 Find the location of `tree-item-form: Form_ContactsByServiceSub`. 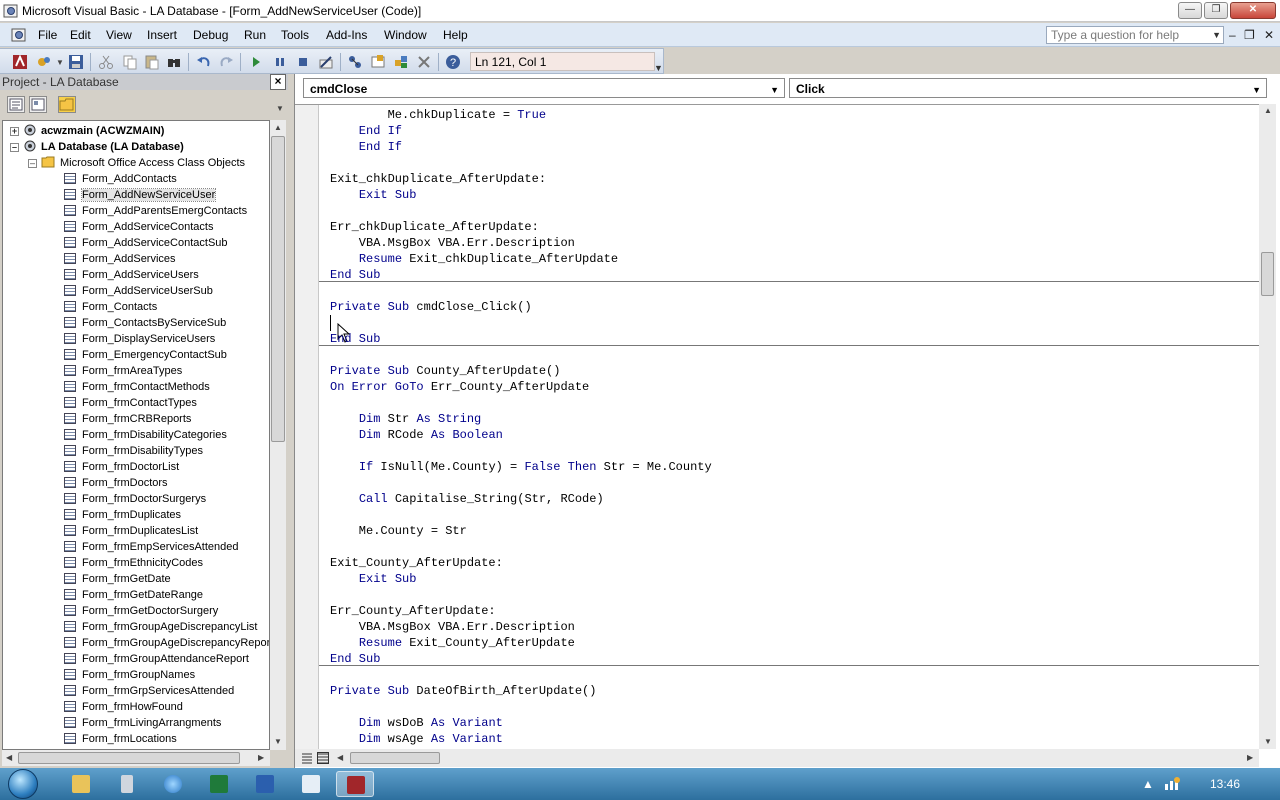

tree-item-form: Form_ContactsByServiceSub is located at coordinates (145, 323).